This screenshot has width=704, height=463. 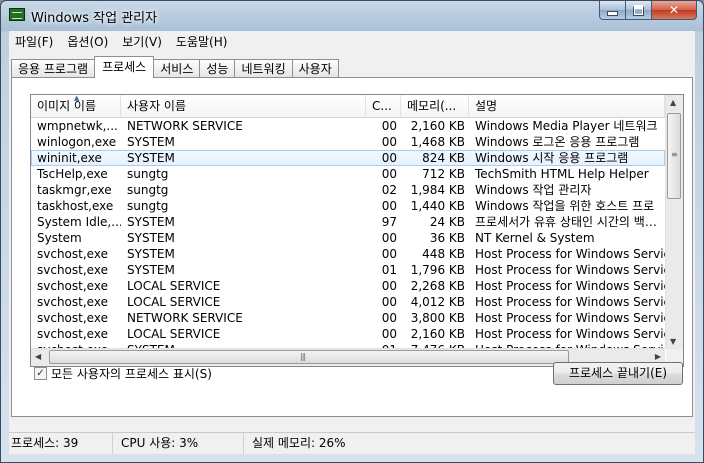 What do you see at coordinates (535, 238) in the screenshot?
I see `cell-description: NT Kernel & System` at bounding box center [535, 238].